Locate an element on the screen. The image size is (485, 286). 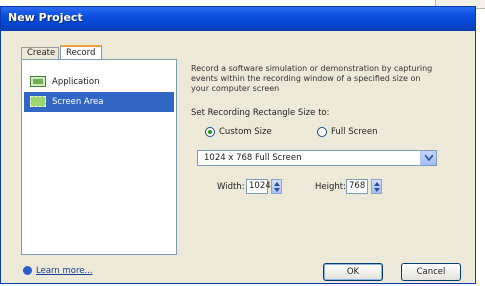
custom-size-label: Custom Size is located at coordinates (245, 132).